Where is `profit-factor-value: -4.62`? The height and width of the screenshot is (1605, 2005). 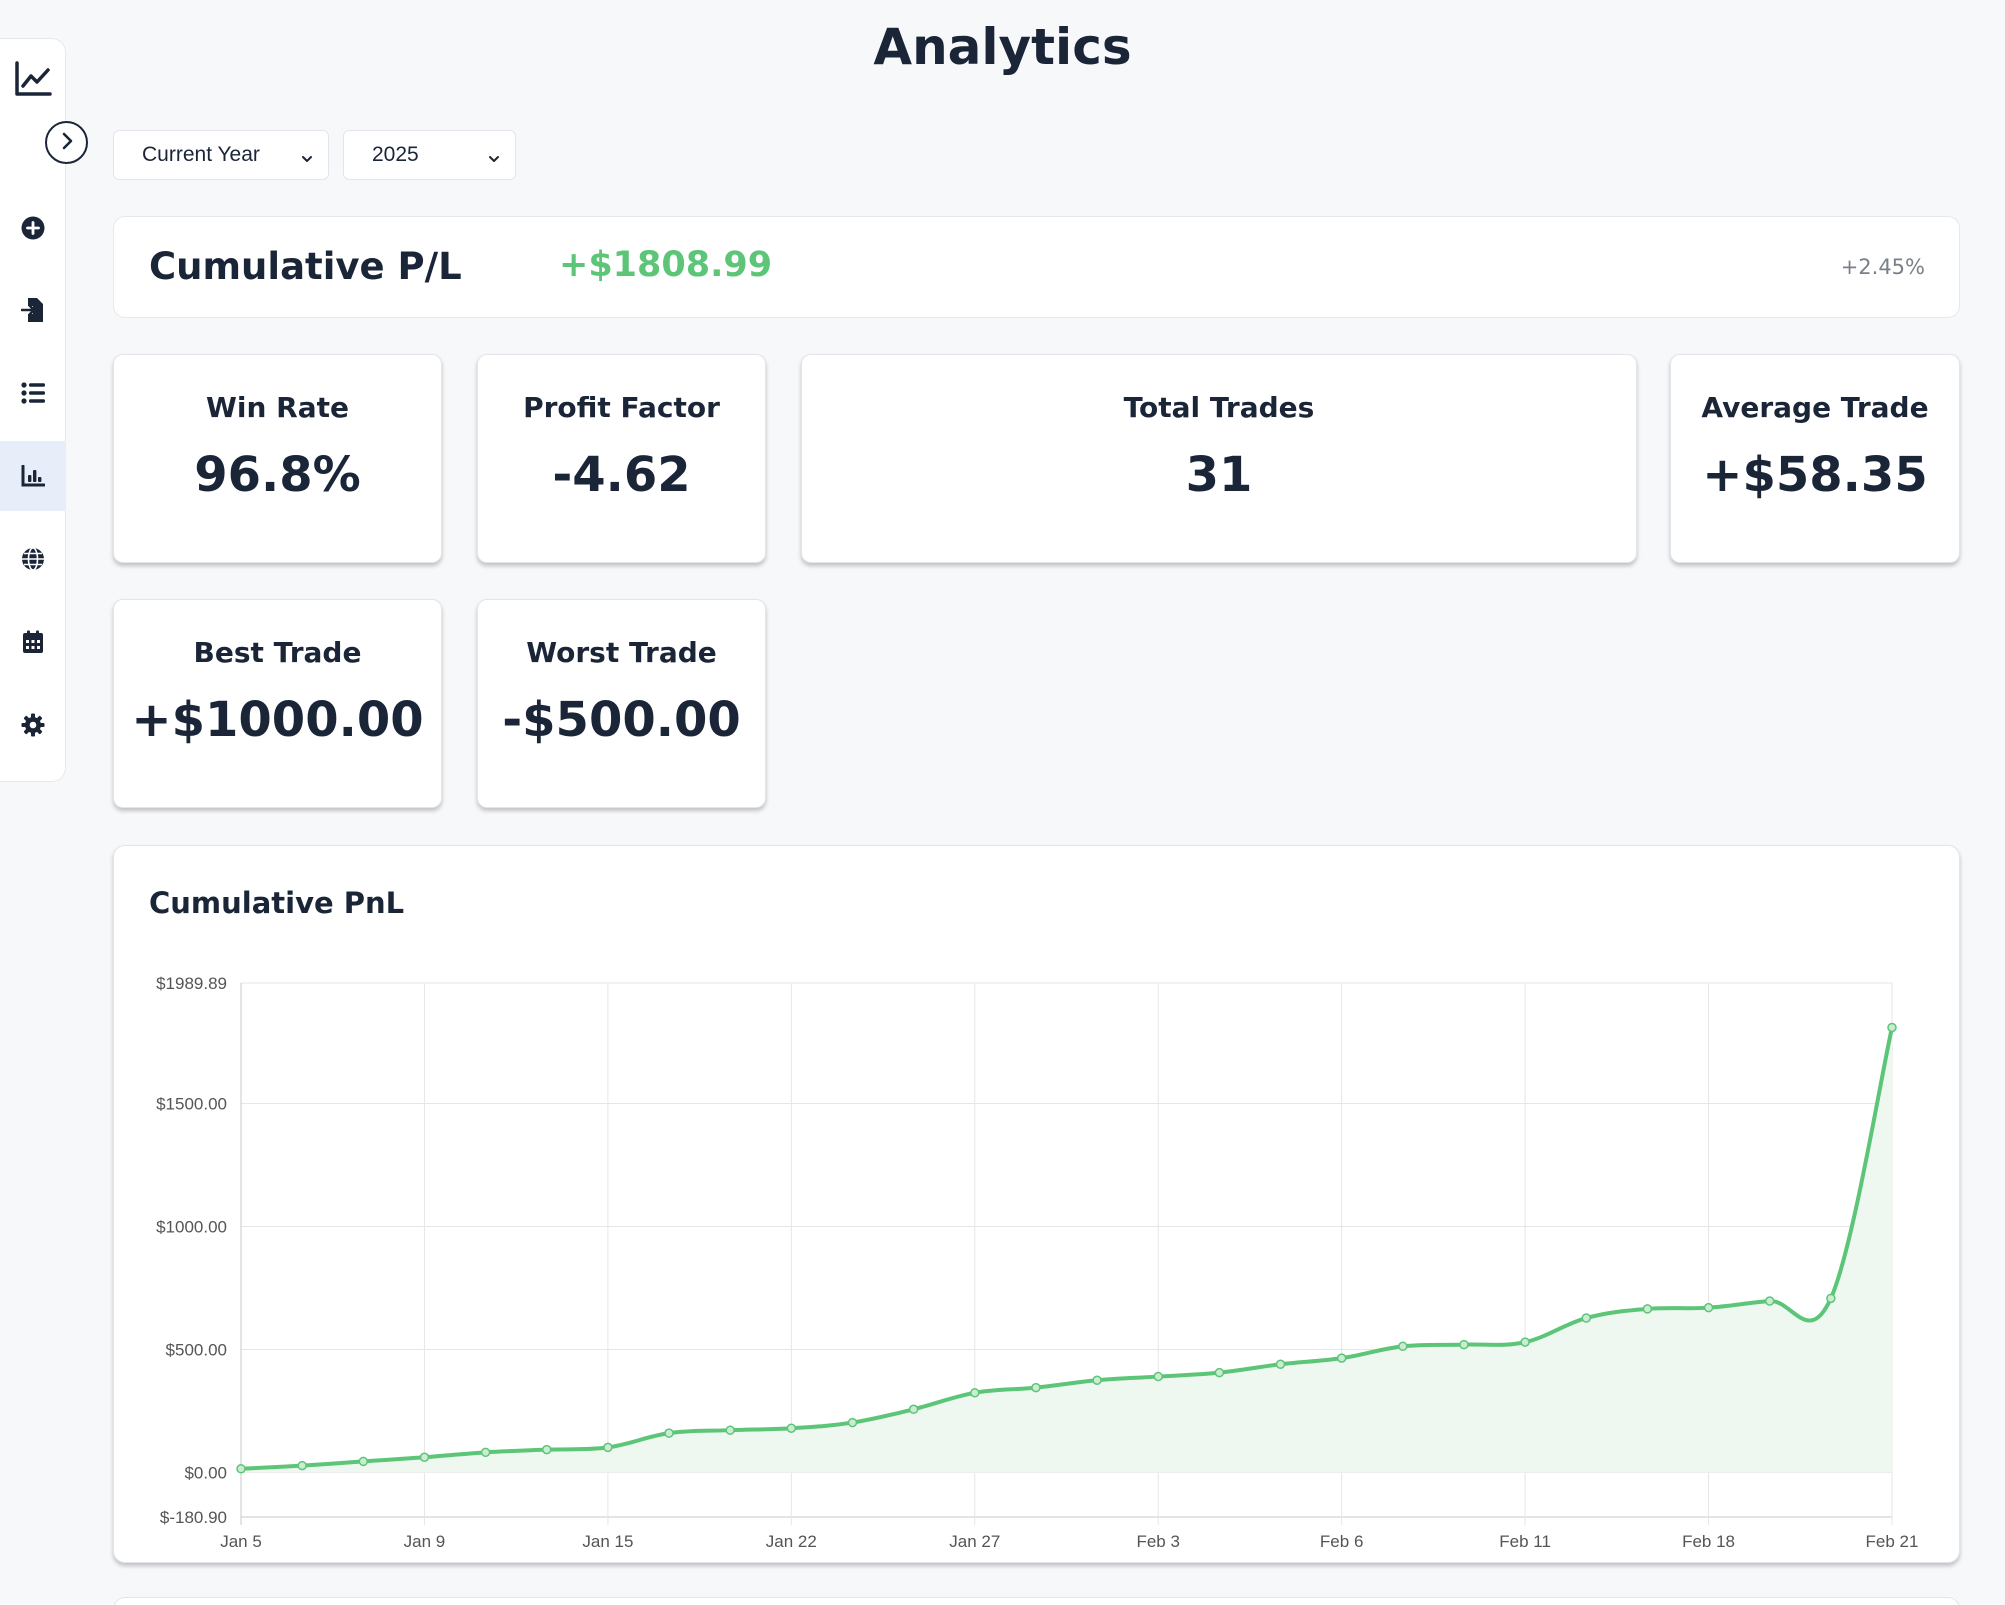 profit-factor-value: -4.62 is located at coordinates (621, 475).